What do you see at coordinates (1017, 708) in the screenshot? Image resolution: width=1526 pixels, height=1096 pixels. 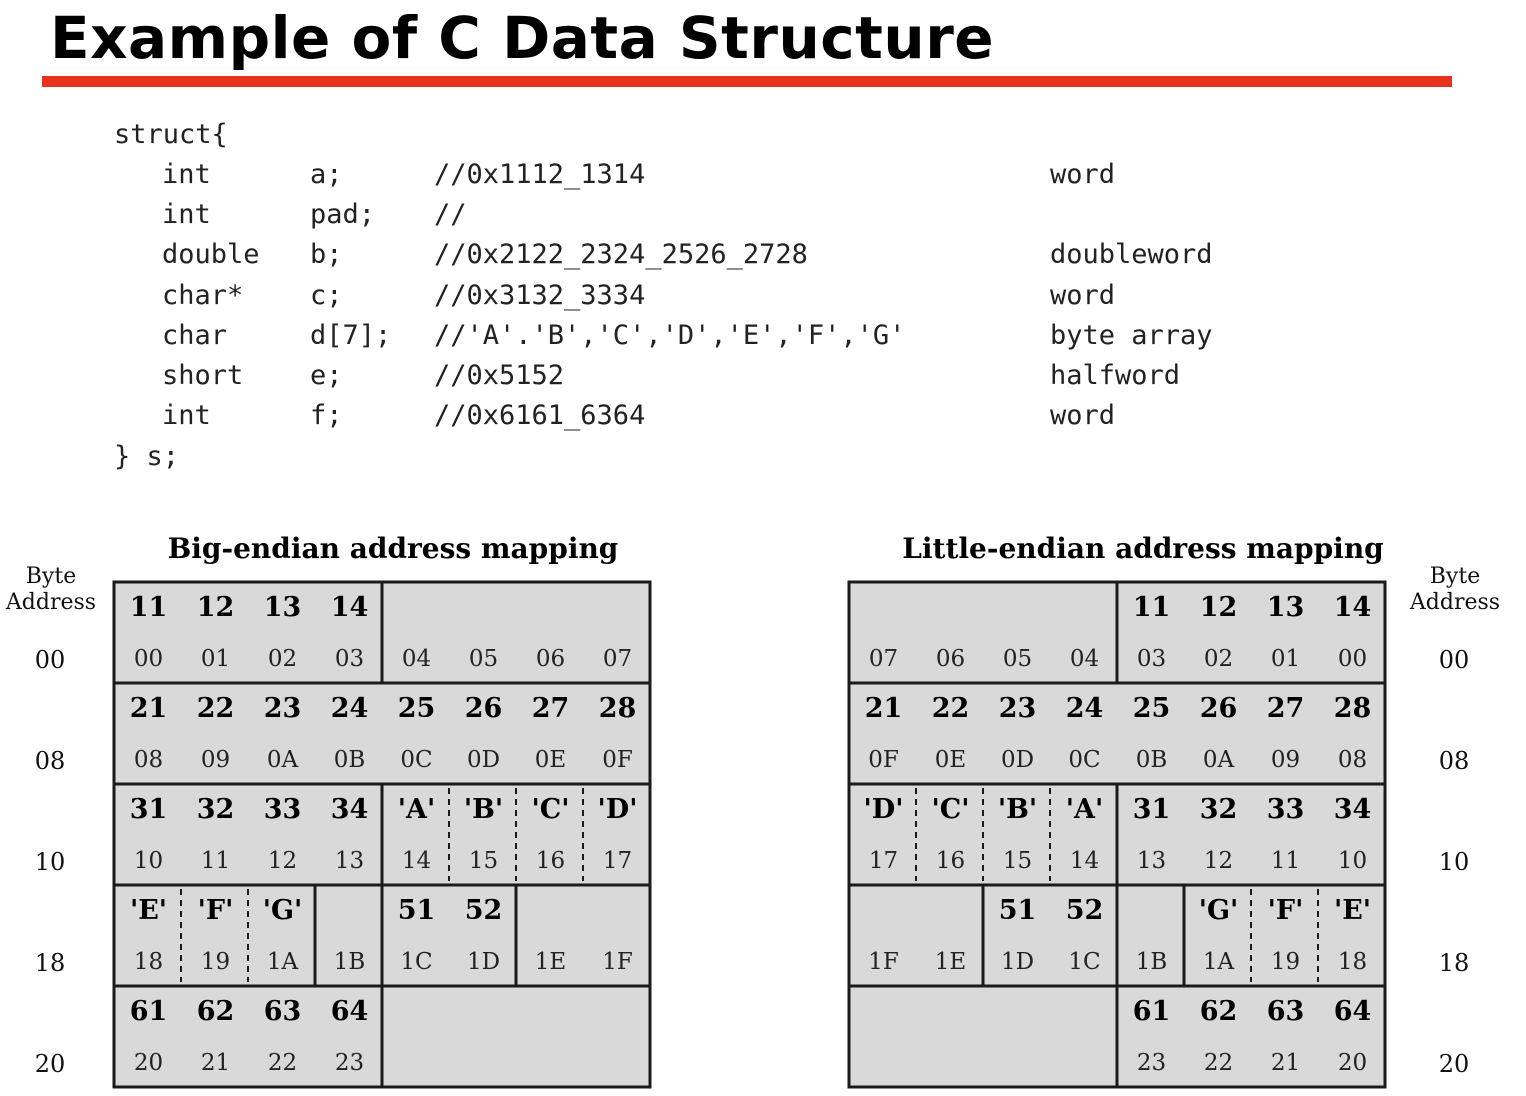 I see `little-endian-cell-value: 23` at bounding box center [1017, 708].